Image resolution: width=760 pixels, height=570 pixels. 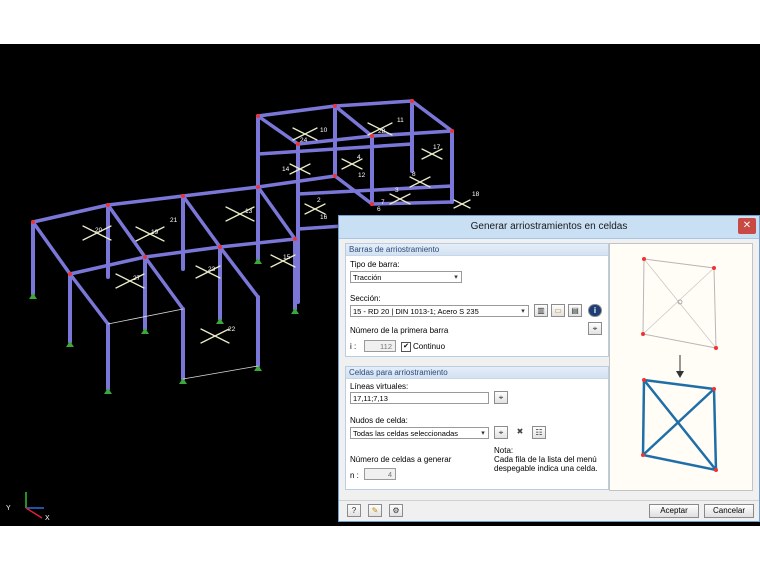 What do you see at coordinates (595, 310) in the screenshot?
I see `info-button: i` at bounding box center [595, 310].